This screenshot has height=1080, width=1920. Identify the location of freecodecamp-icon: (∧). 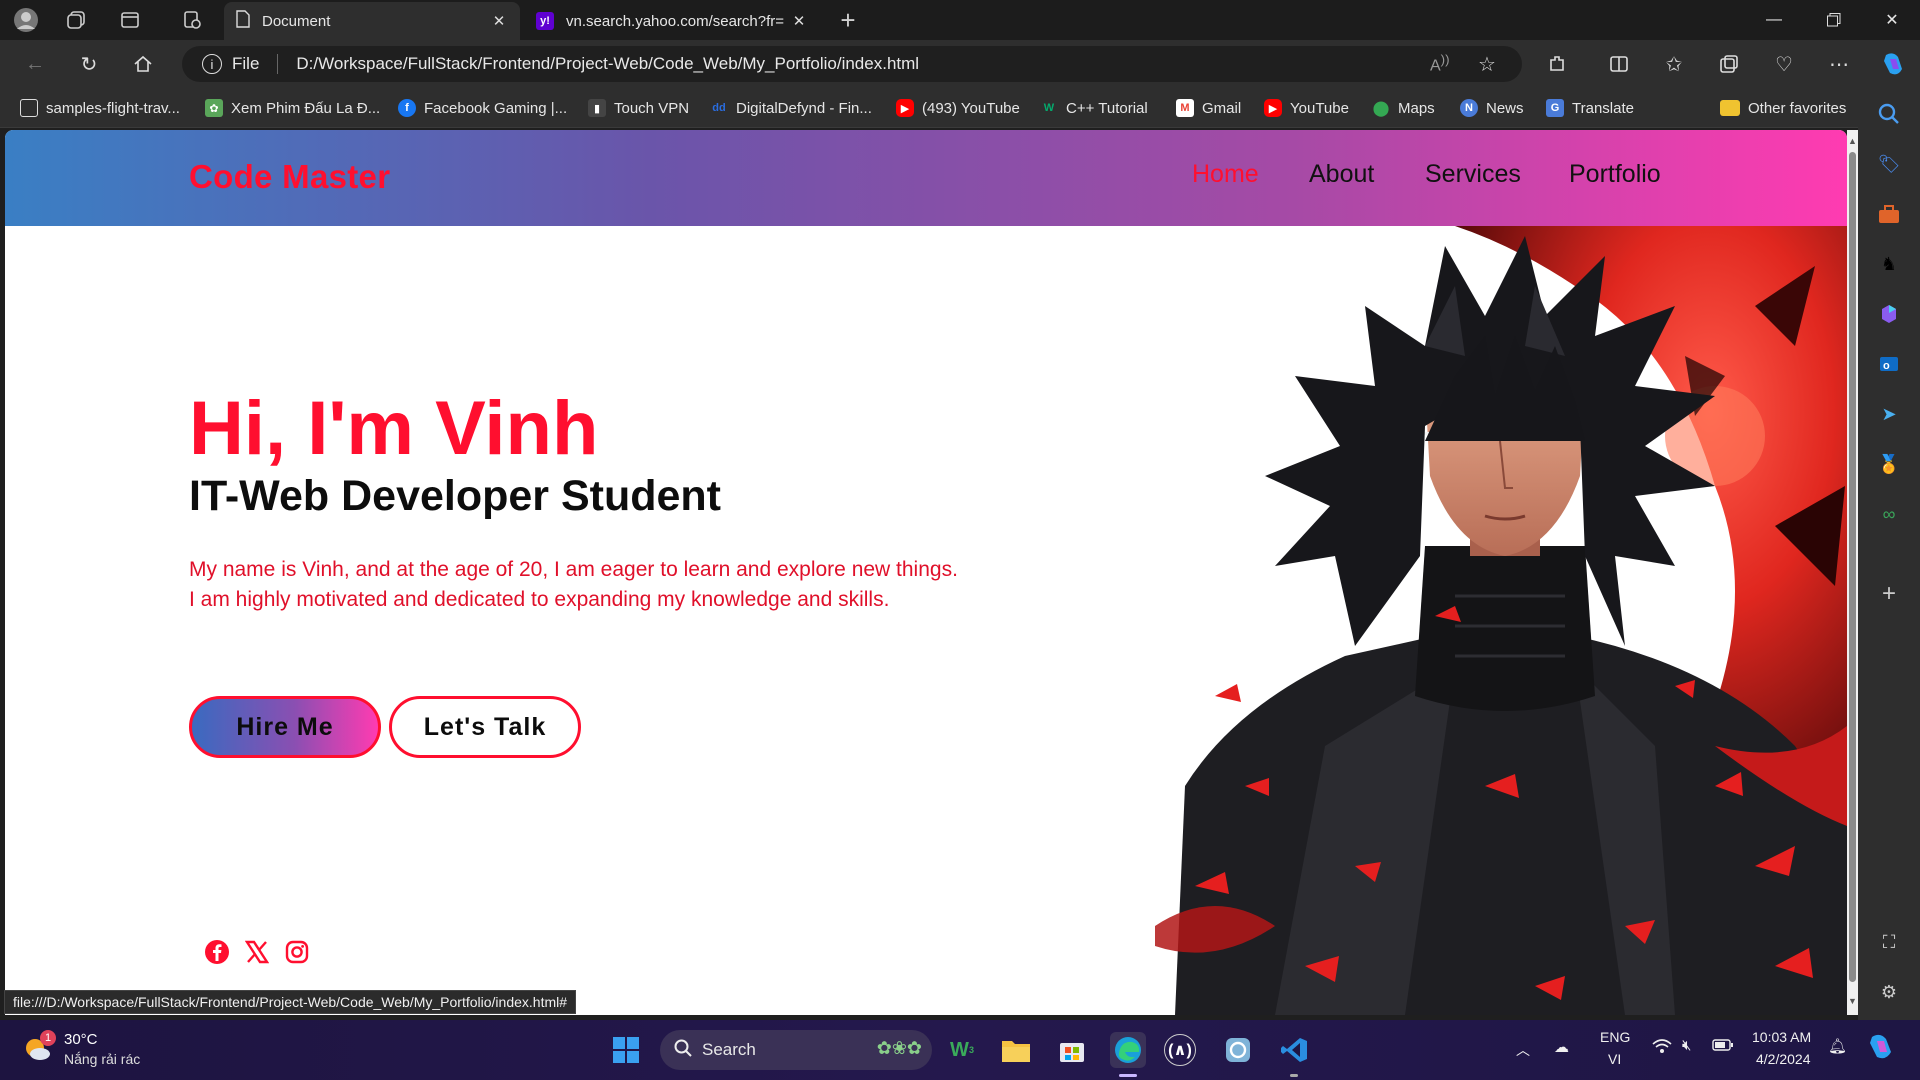
(1180, 1050).